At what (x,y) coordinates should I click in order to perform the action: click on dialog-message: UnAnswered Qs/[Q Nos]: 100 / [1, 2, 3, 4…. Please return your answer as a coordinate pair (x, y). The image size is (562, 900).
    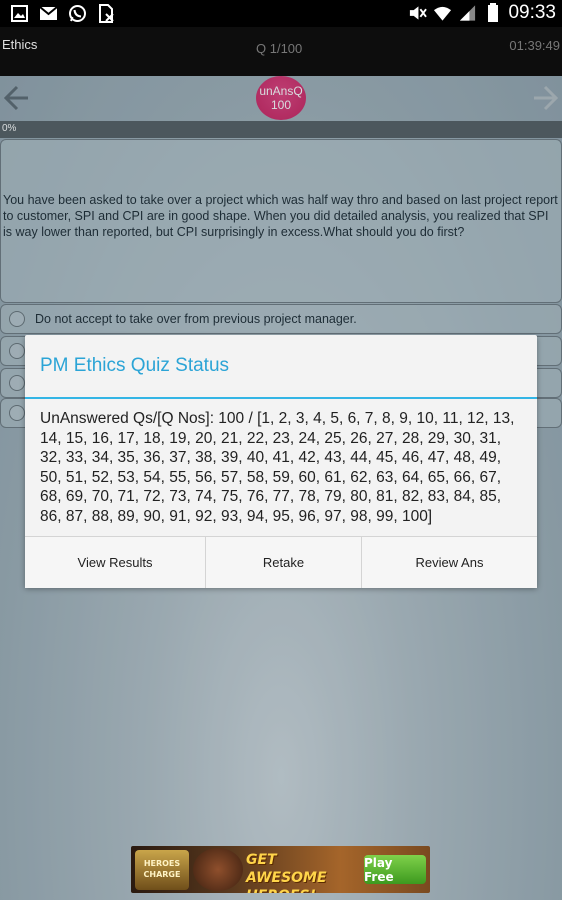
    Looking at the image, I should click on (277, 467).